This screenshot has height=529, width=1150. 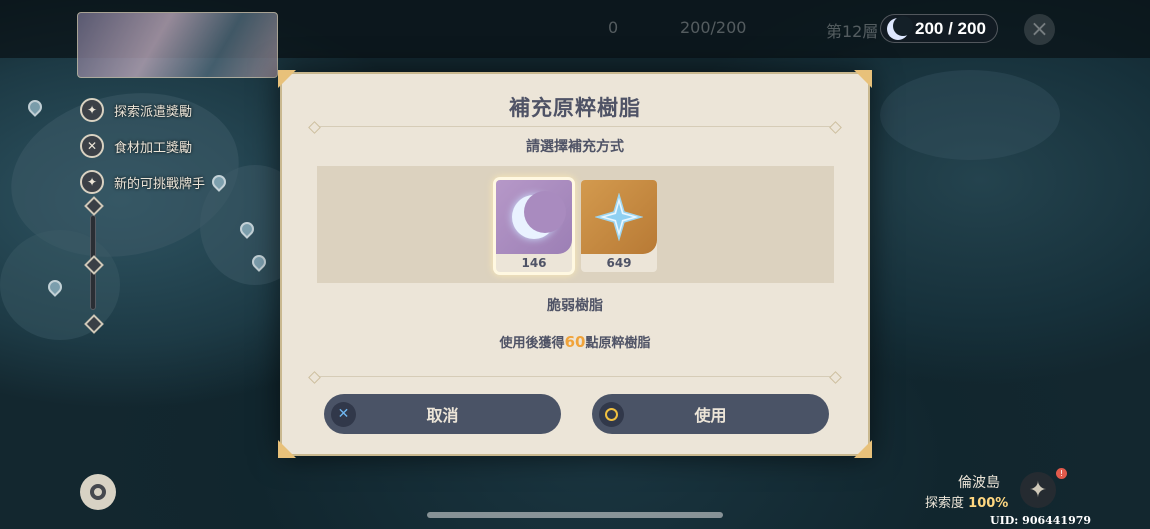 I want to click on uid-label: UID: 906441979, so click(x=1041, y=520).